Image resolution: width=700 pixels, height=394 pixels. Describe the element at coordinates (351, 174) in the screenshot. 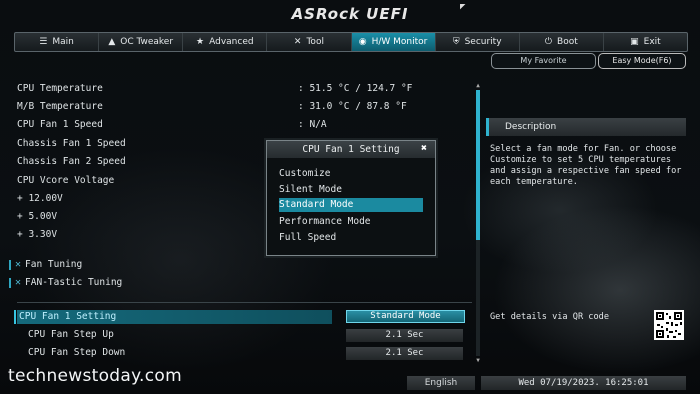

I see `option-customize: Customize` at that location.